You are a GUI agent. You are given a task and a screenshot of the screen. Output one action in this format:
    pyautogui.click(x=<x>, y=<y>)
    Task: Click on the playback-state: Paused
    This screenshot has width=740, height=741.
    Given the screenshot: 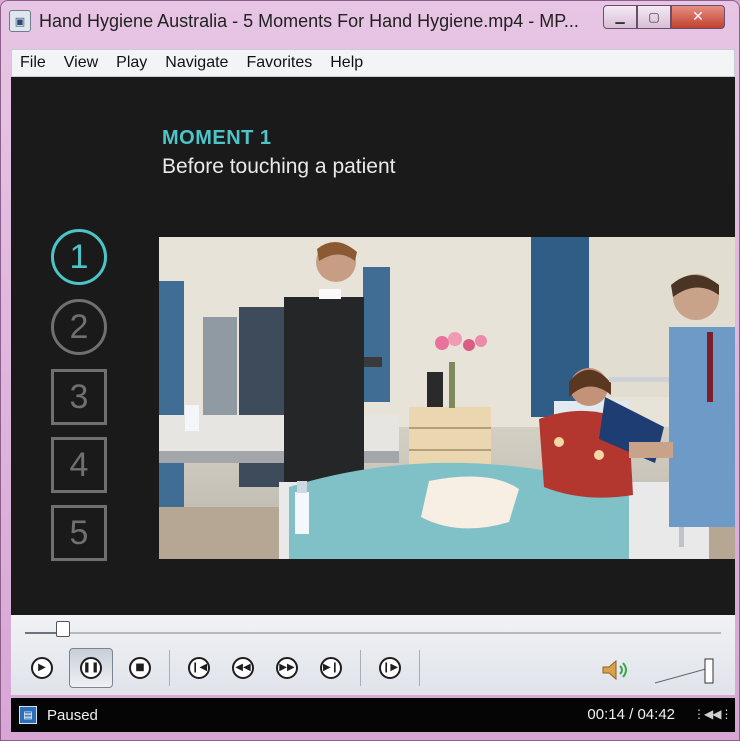 What is the action you would take?
    pyautogui.click(x=72, y=715)
    